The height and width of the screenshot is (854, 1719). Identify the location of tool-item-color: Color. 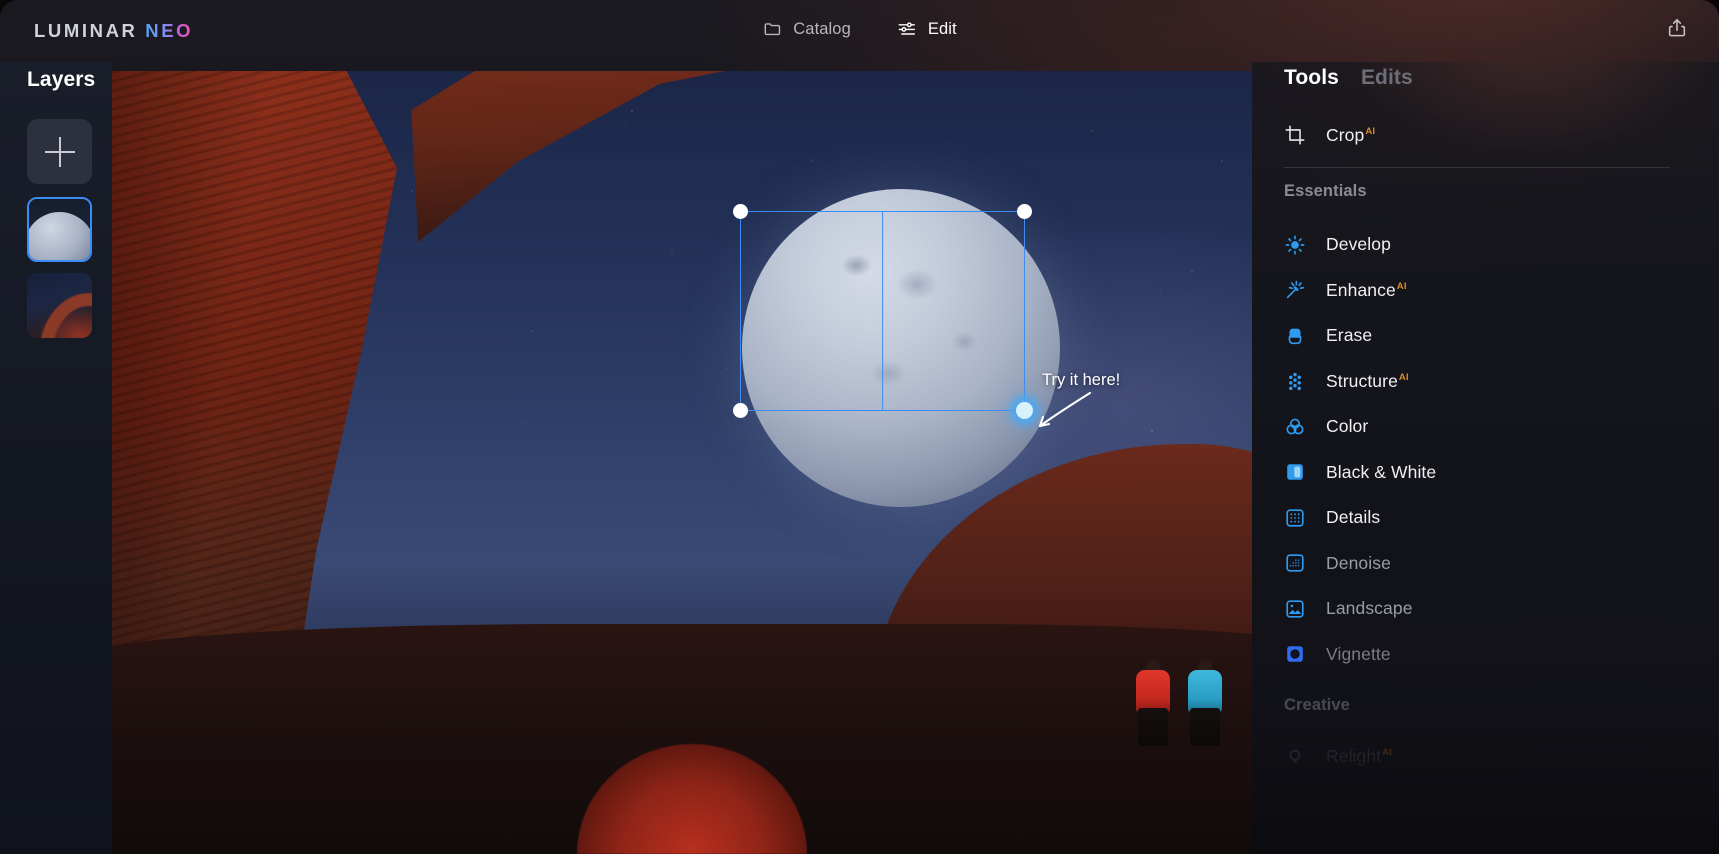
(1484, 427).